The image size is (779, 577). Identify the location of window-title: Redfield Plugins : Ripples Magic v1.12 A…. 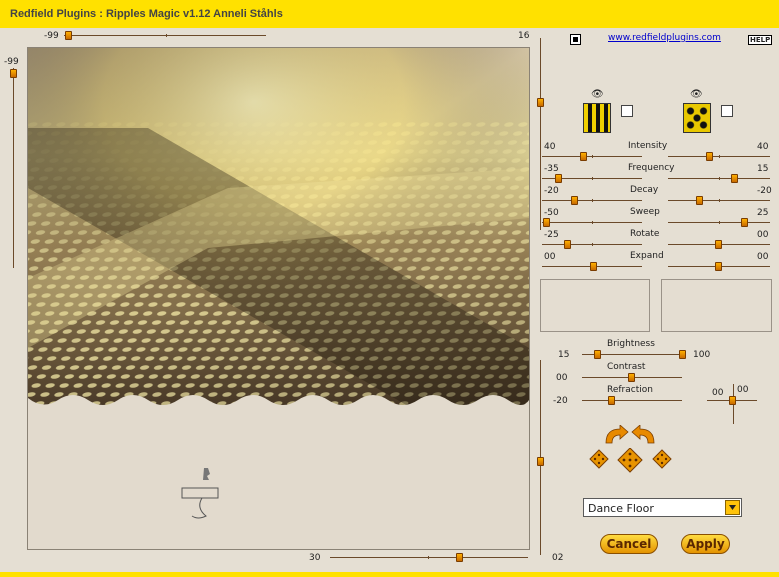
(146, 14).